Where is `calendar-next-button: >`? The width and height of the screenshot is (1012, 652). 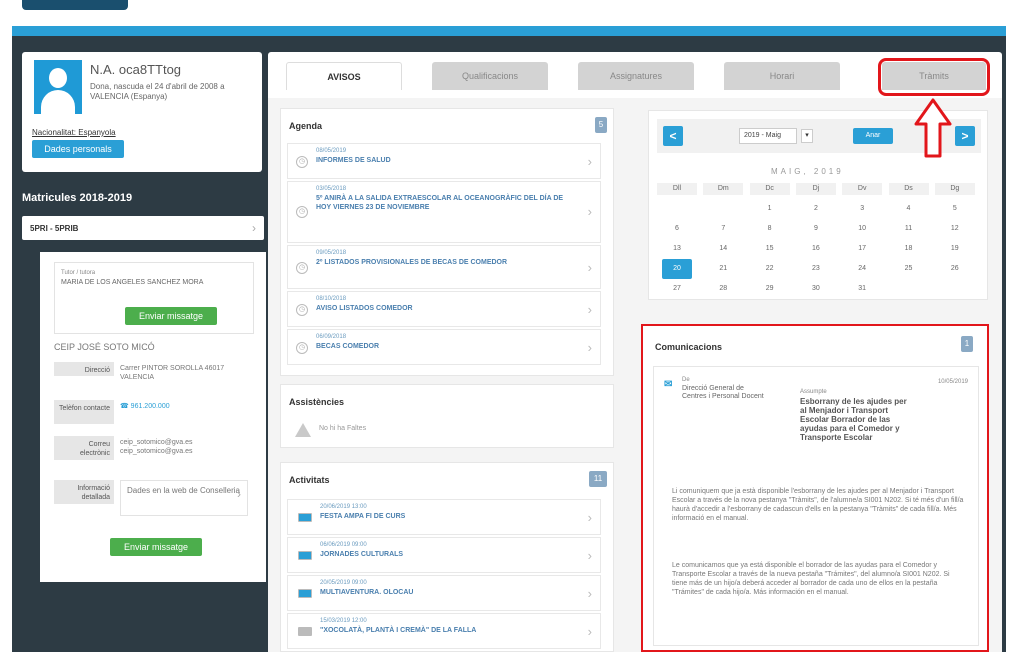
calendar-next-button: > is located at coordinates (965, 136).